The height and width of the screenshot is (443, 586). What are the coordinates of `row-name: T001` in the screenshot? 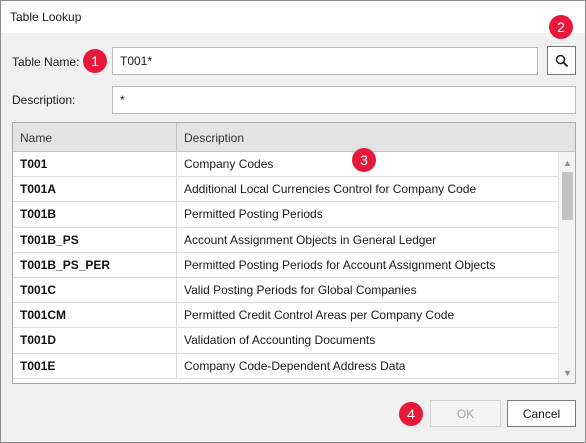 It's located at (95, 164).